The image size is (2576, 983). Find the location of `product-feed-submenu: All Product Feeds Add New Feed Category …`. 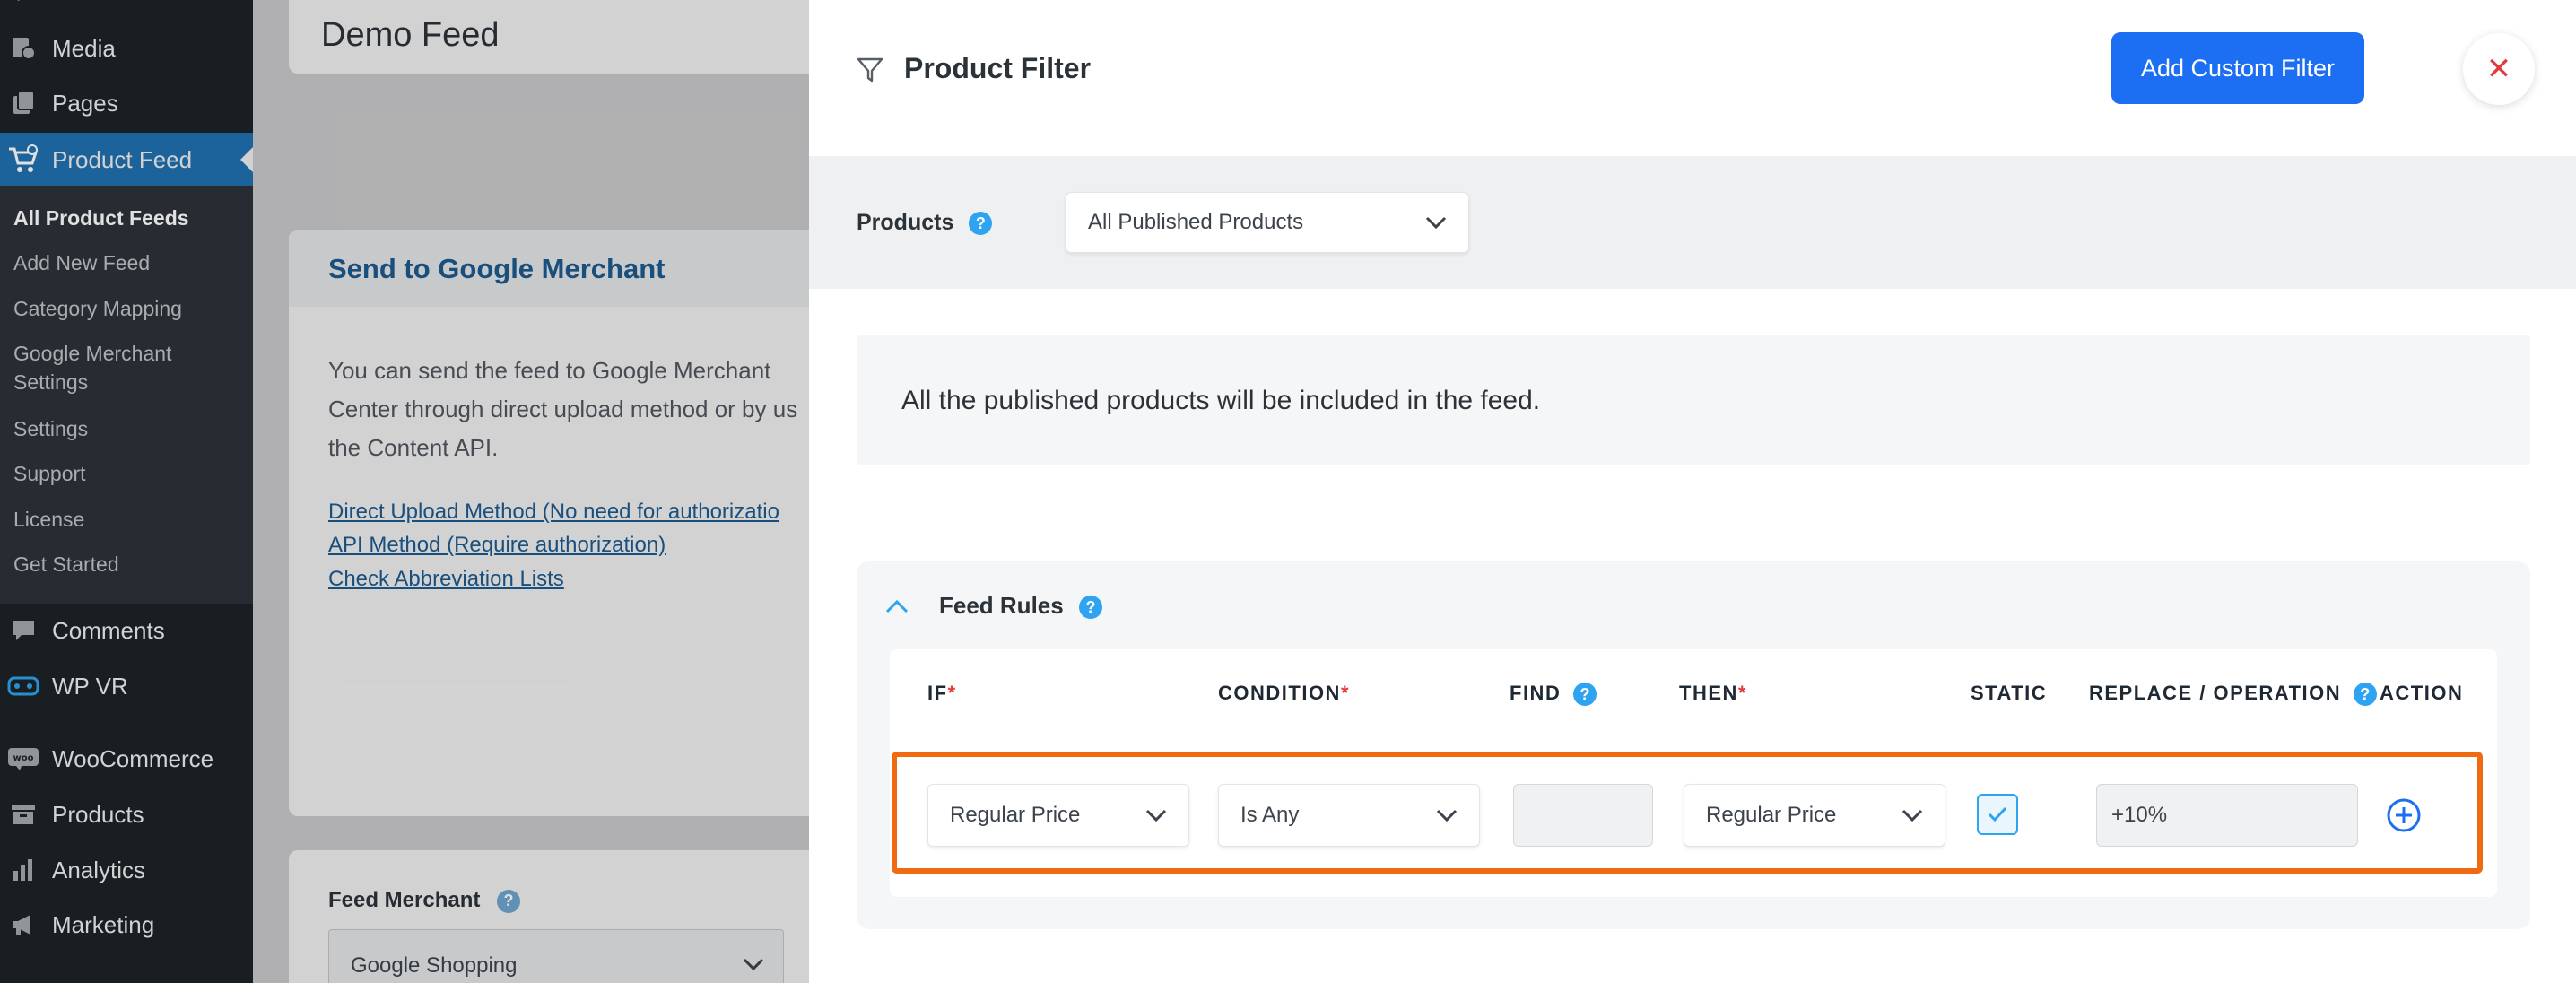

product-feed-submenu: All Product Feeds Add New Feed Category … is located at coordinates (126, 395).